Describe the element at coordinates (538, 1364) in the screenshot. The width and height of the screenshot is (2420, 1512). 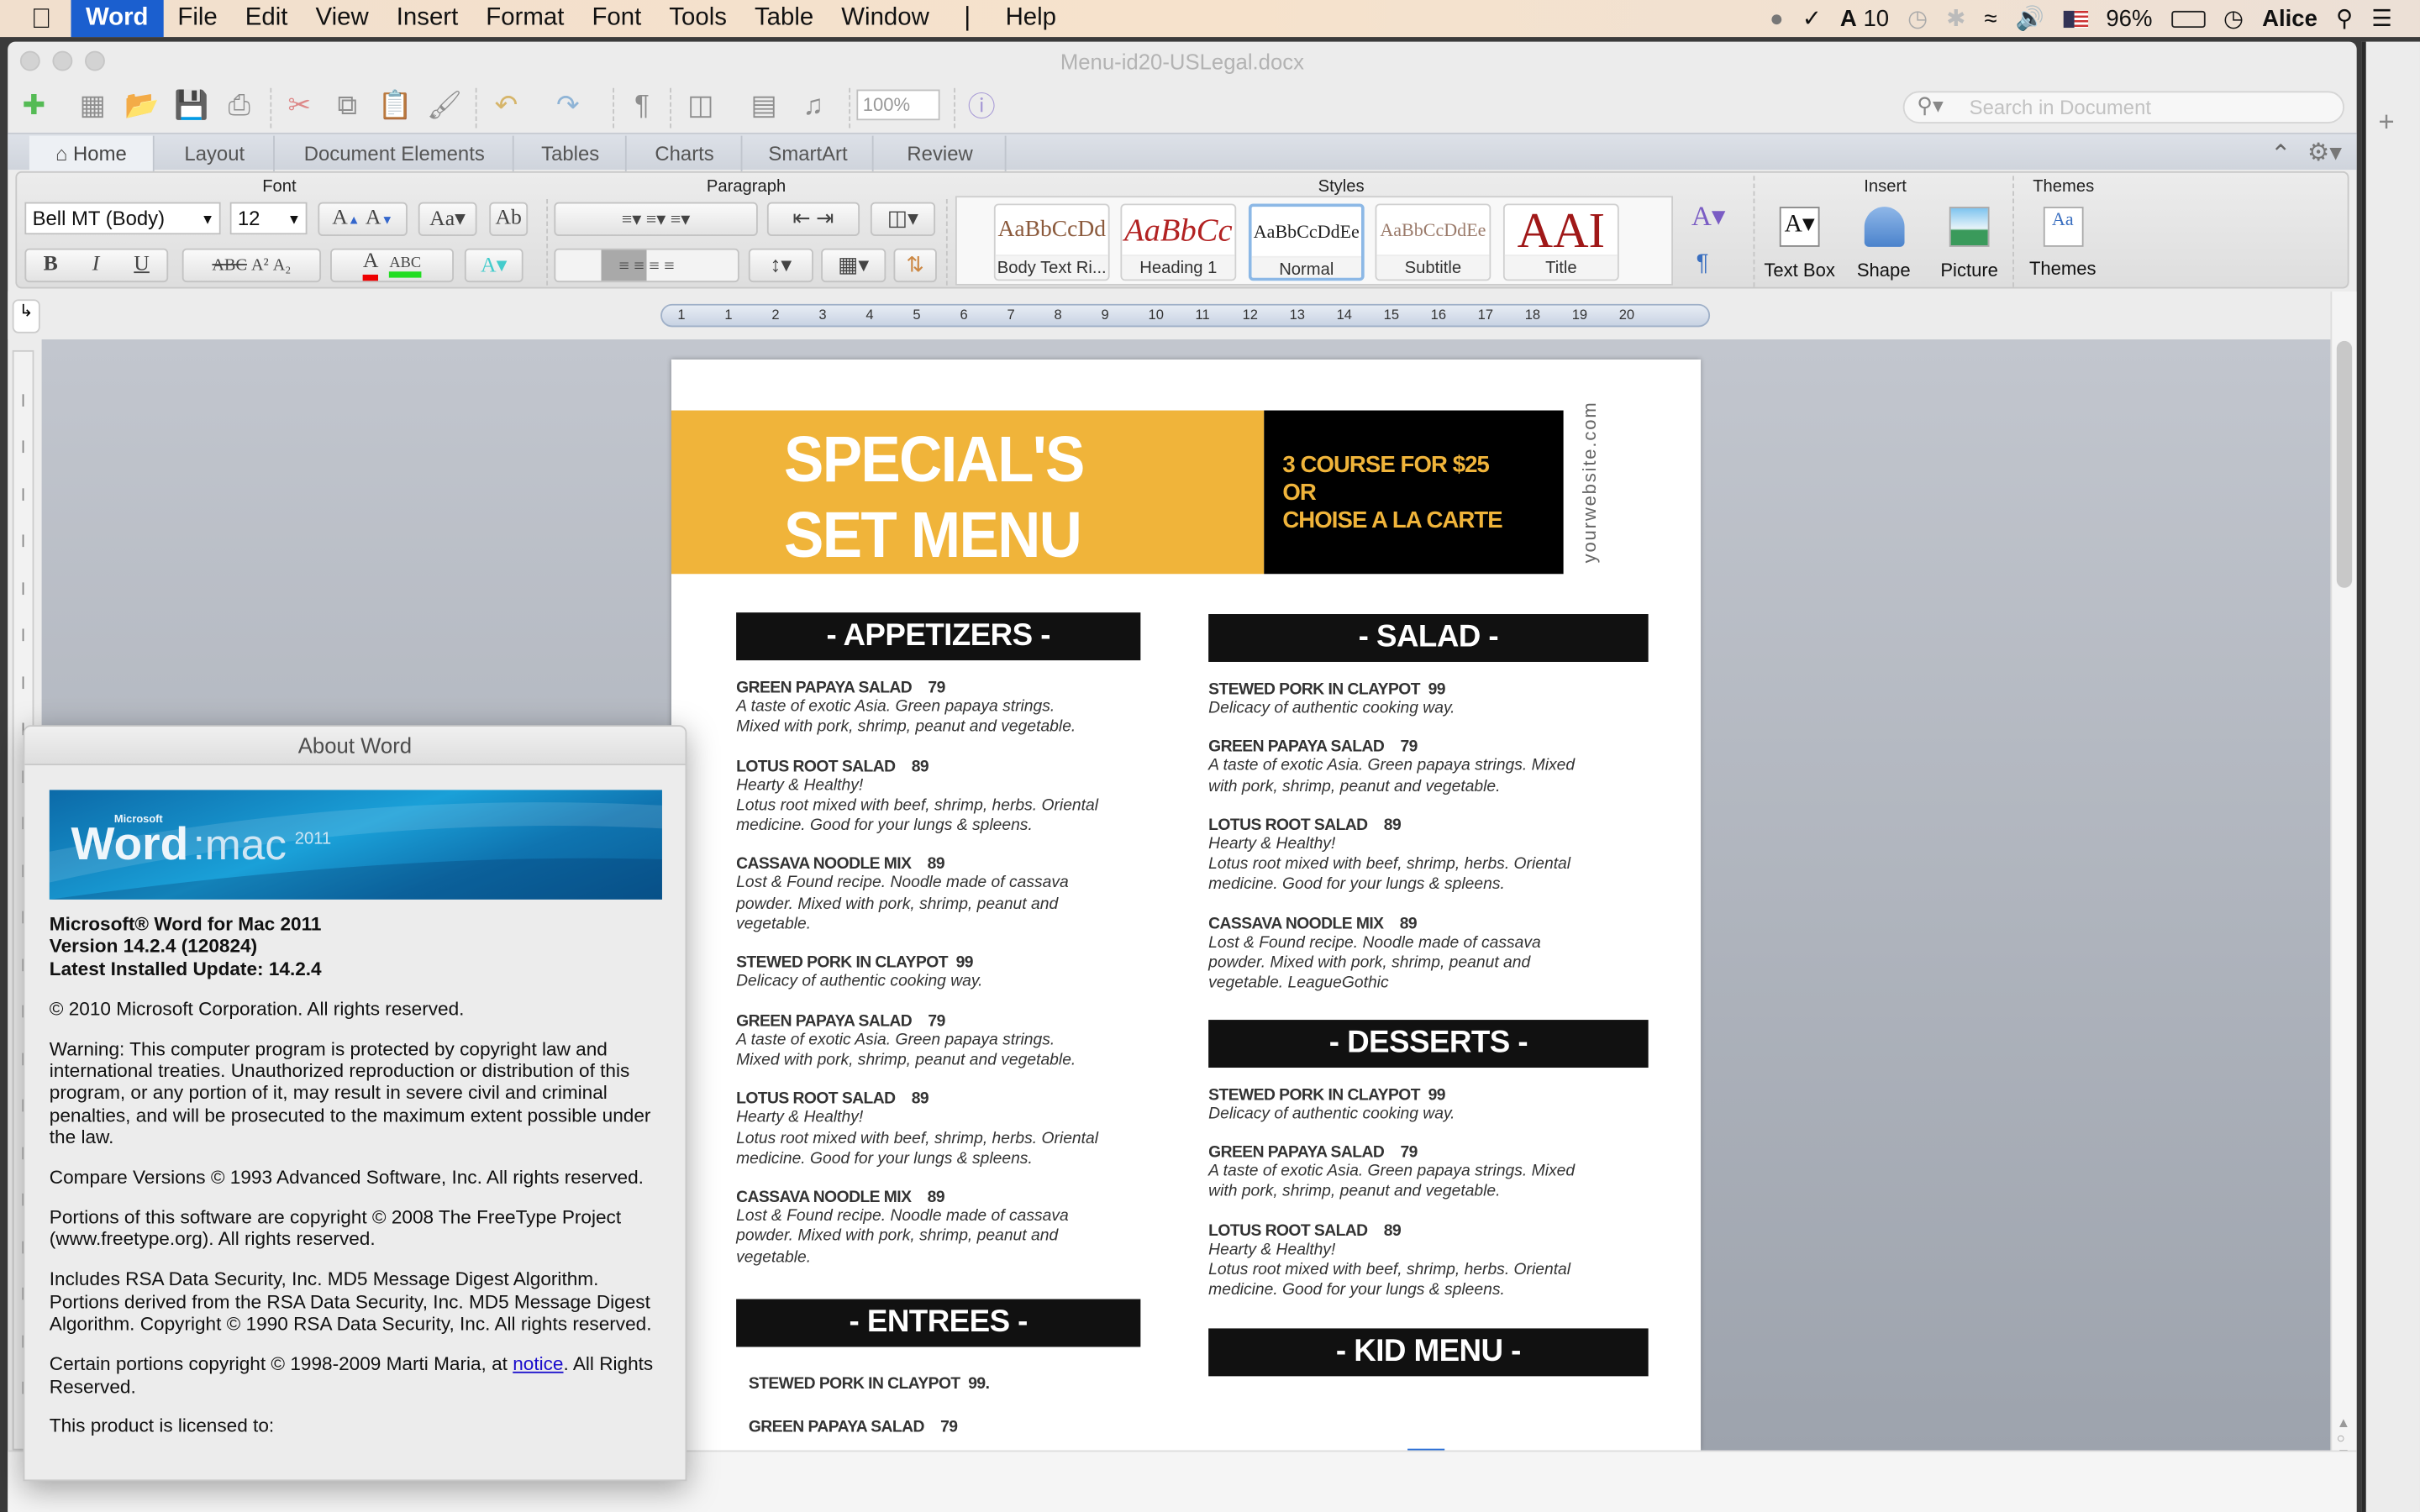
I see `notice-link: notice` at that location.